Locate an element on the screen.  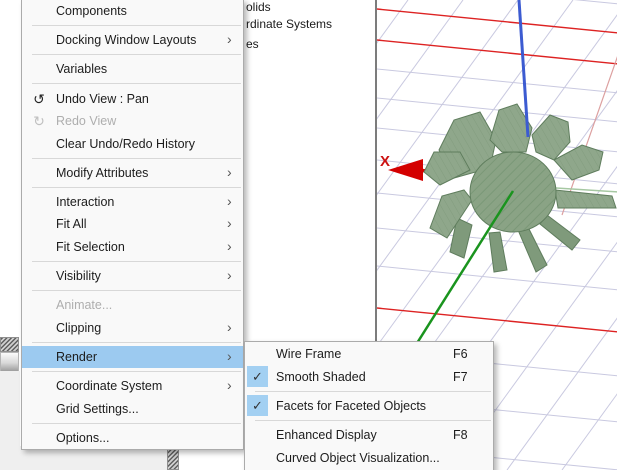
submenu-item-wire-frame: Wire Frame F6 is located at coordinates (369, 353).